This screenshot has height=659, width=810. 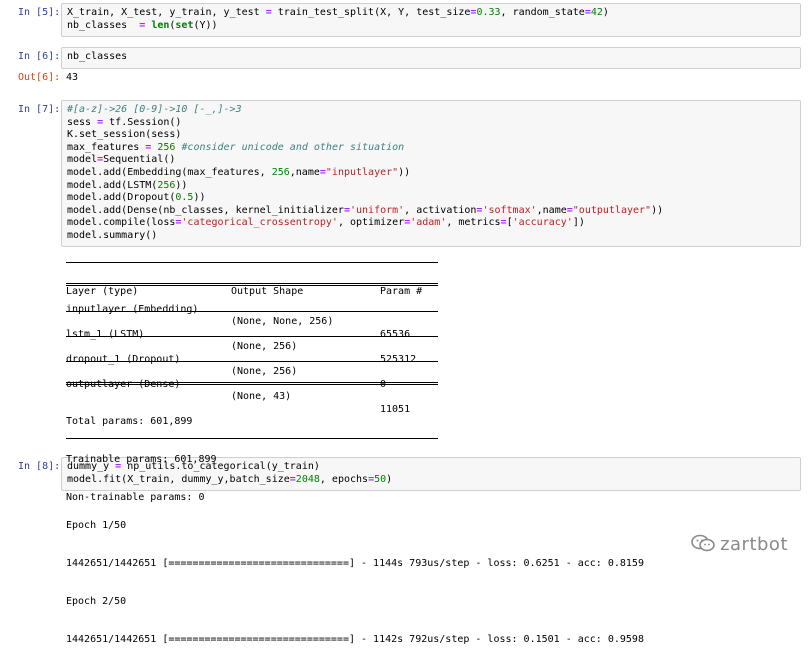 What do you see at coordinates (184, 25) in the screenshot?
I see `code-token: set` at bounding box center [184, 25].